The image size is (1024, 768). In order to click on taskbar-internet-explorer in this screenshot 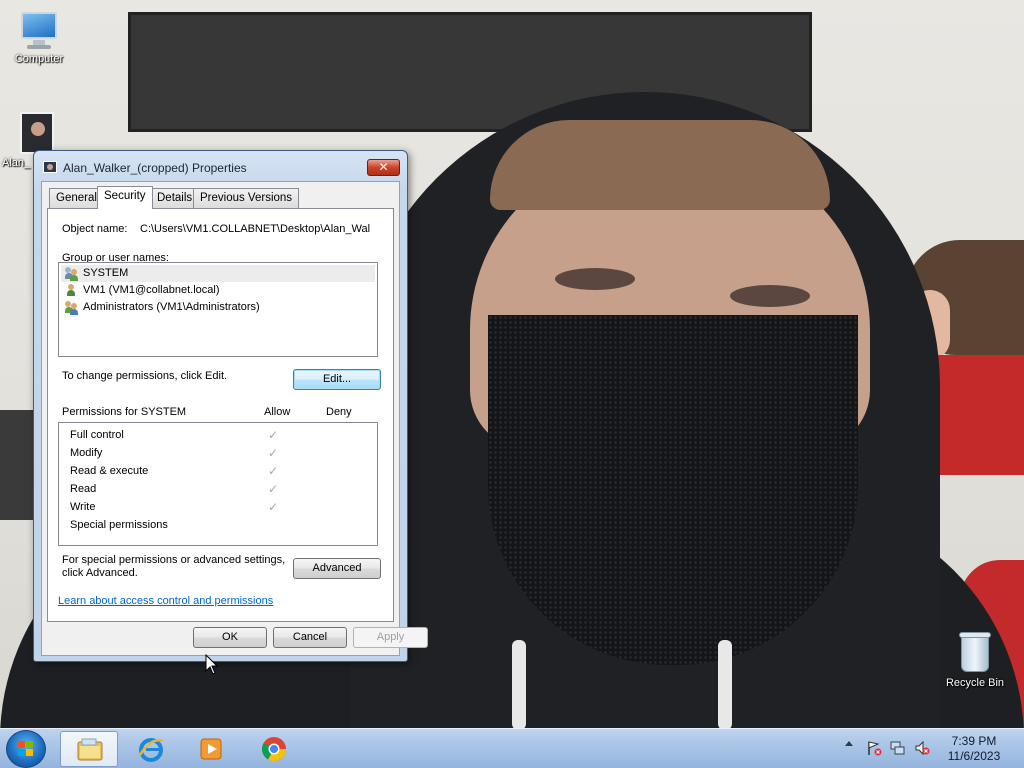, I will do `click(151, 749)`.